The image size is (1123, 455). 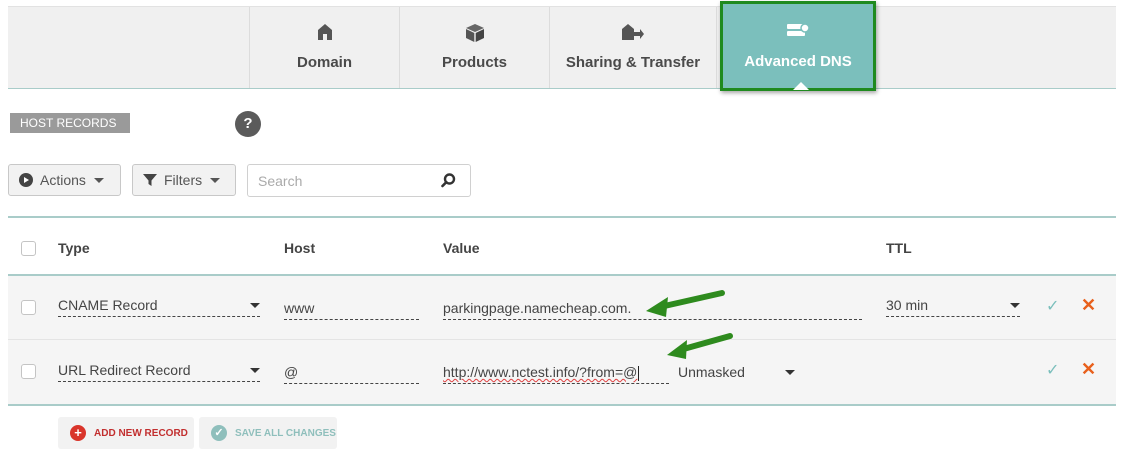 I want to click on home-icon, so click(x=324, y=34).